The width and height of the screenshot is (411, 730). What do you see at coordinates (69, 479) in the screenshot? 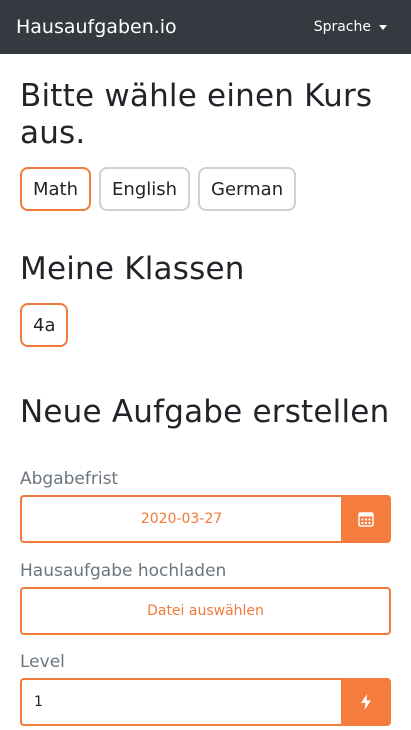
I see `due-date-label: Abgabefrist` at bounding box center [69, 479].